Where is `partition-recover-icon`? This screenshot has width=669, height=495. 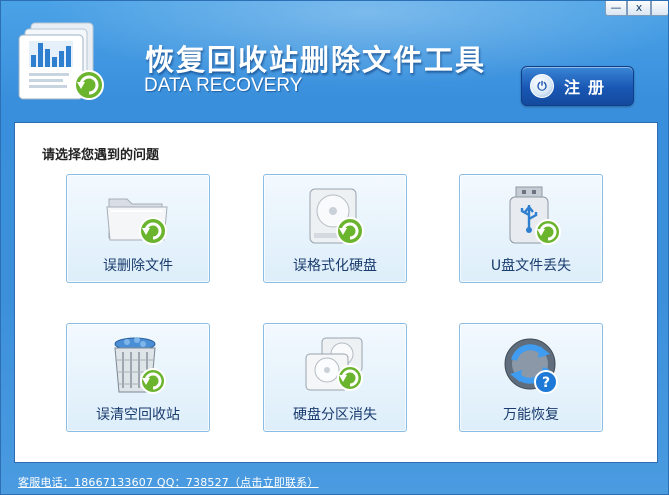
partition-recover-icon is located at coordinates (336, 366).